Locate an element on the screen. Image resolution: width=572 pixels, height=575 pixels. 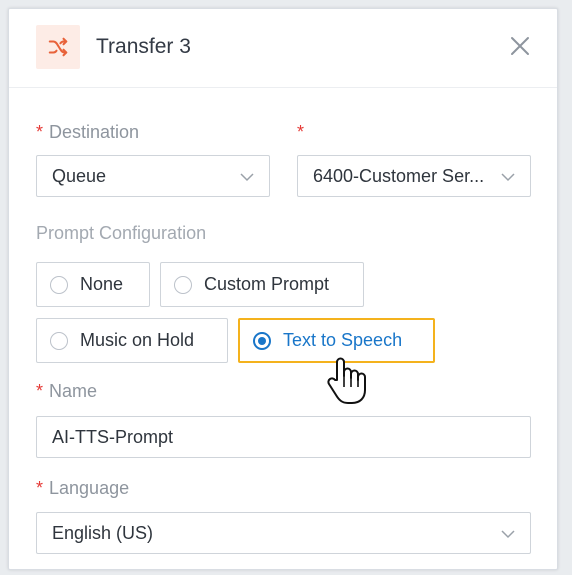
destination-label: * Destination is located at coordinates (87, 132).